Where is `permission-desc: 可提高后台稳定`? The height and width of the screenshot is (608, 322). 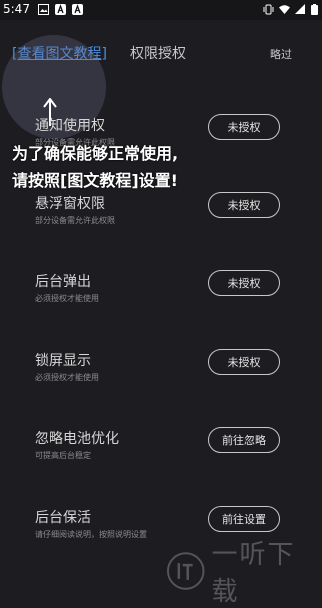 permission-desc: 可提高后台稳定 is located at coordinates (63, 455).